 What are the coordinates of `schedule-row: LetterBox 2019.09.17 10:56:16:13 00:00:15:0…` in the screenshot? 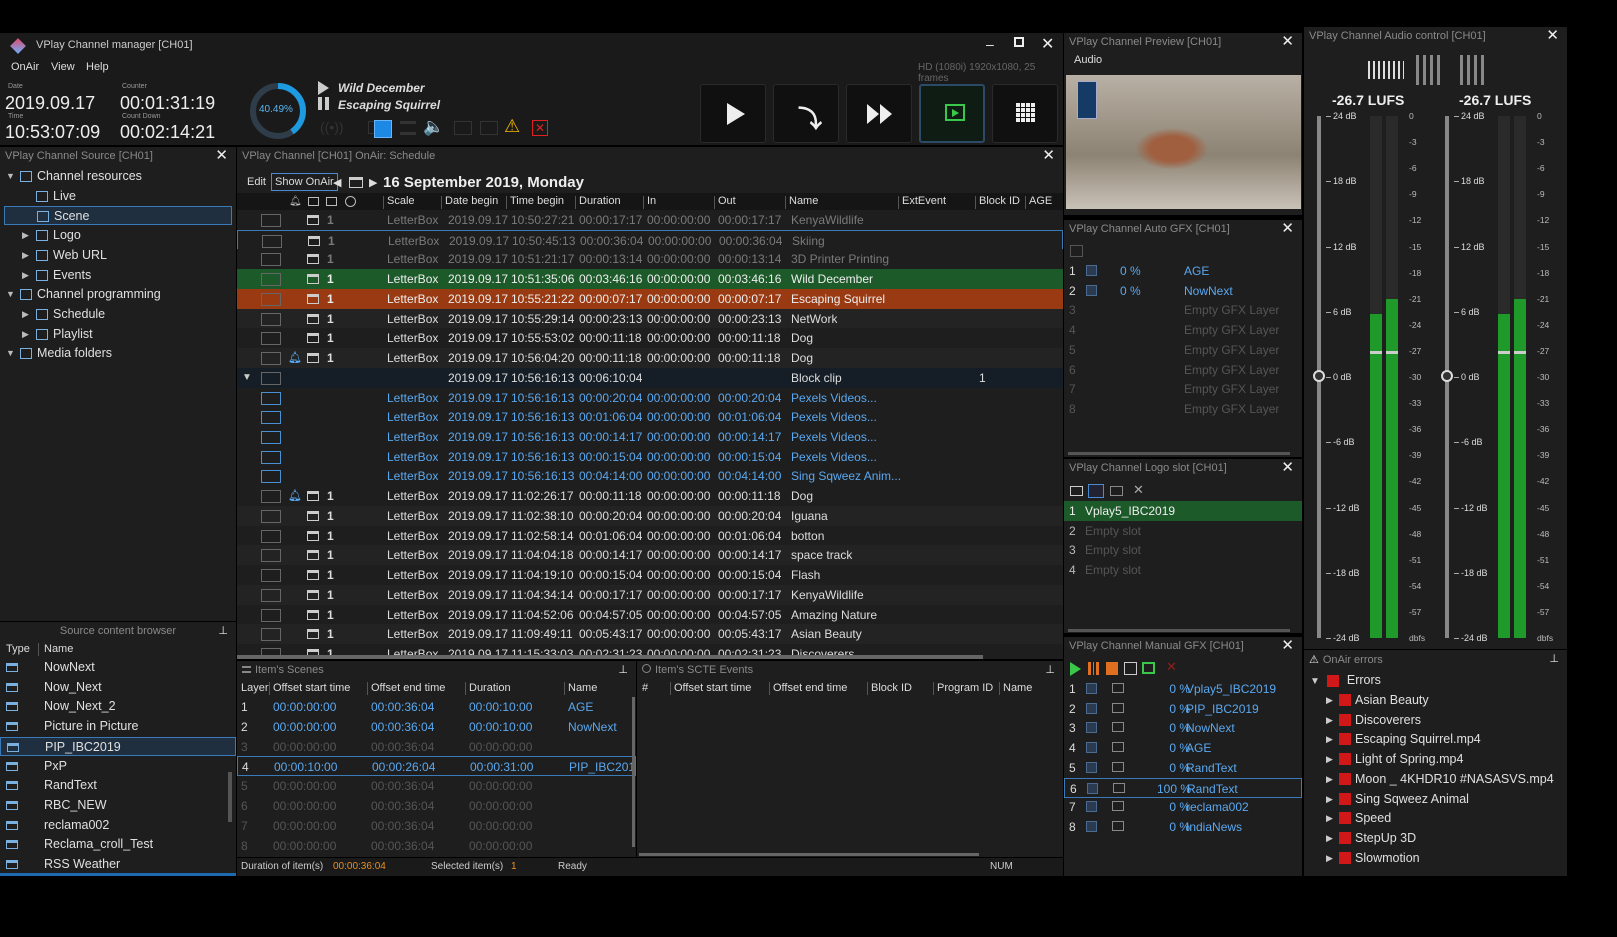 It's located at (650, 456).